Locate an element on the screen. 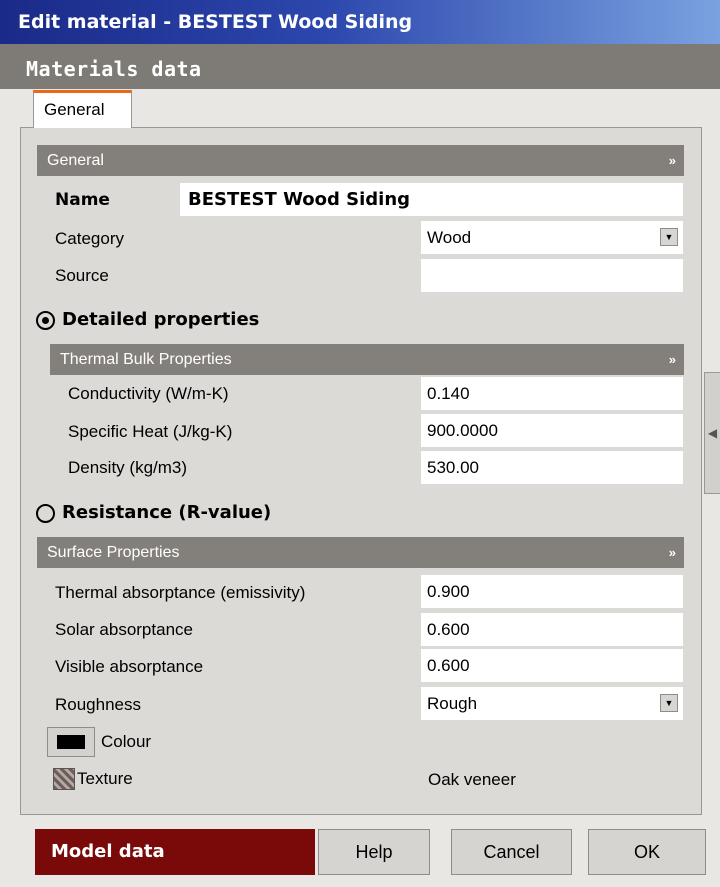 The image size is (720, 887). section-thermal-bulk: Thermal Bulk Properties » is located at coordinates (367, 359).